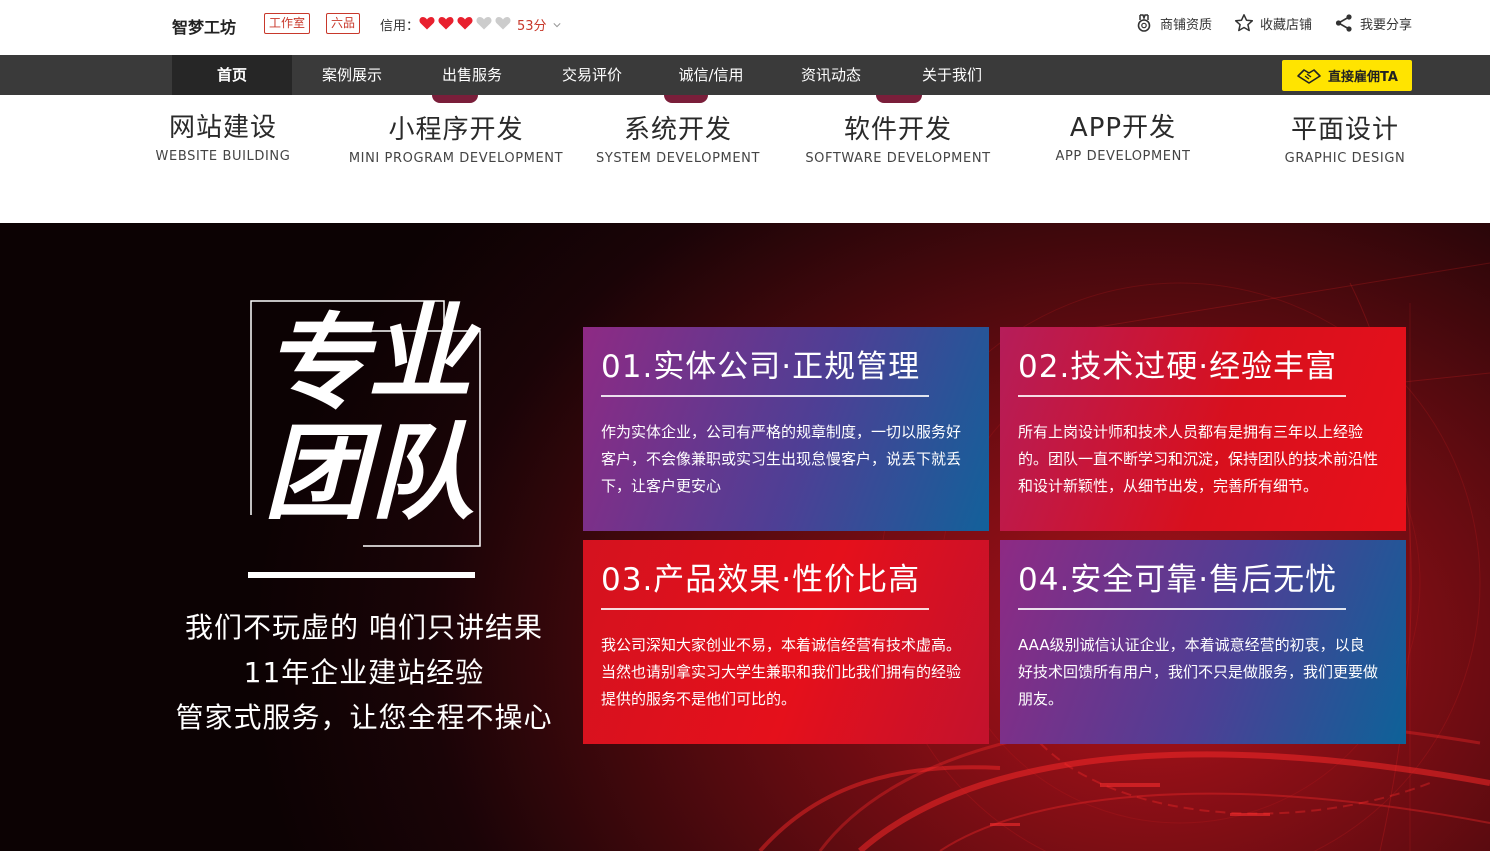 This screenshot has width=1490, height=851. What do you see at coordinates (1343, 23) in the screenshot?
I see `share-icon` at bounding box center [1343, 23].